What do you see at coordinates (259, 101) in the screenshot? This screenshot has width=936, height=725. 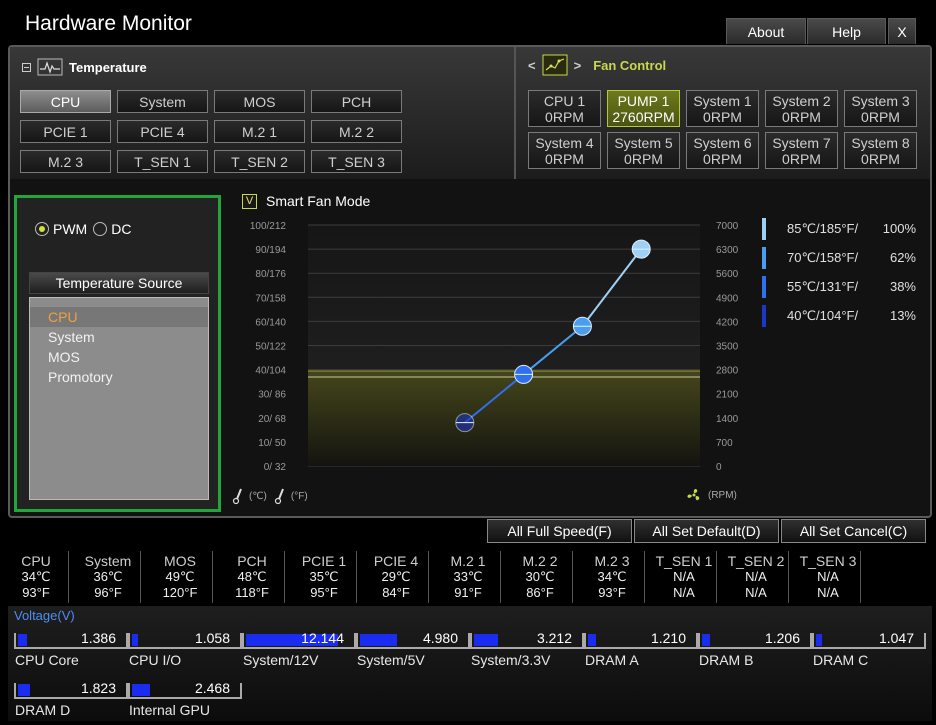 I see `temp-source-mos: MOS` at bounding box center [259, 101].